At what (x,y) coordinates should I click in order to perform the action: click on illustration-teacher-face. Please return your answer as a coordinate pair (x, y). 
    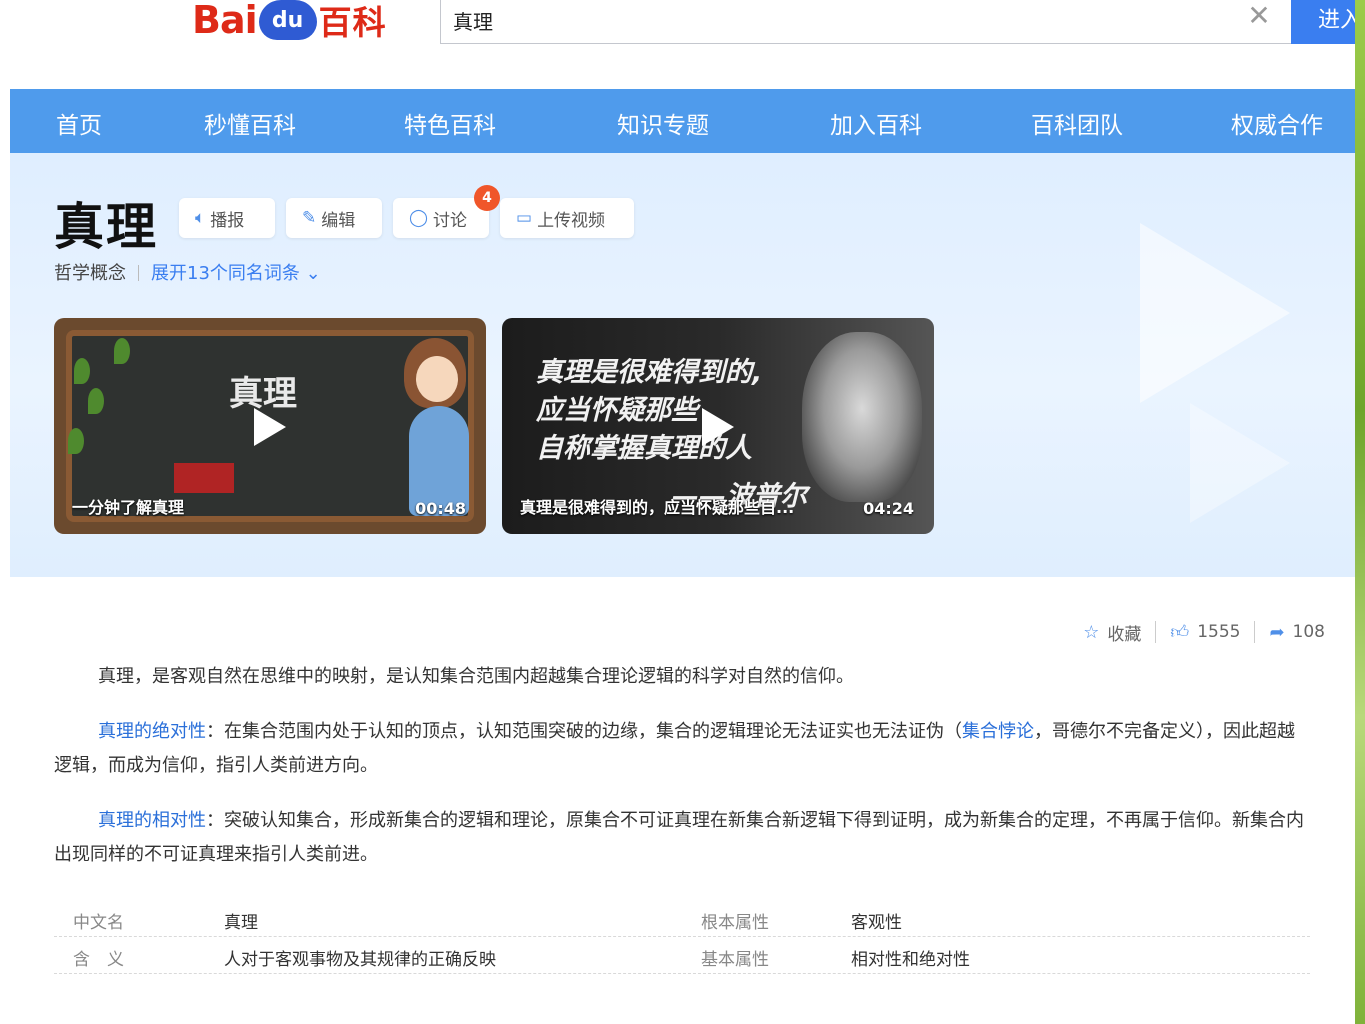
    Looking at the image, I should click on (437, 379).